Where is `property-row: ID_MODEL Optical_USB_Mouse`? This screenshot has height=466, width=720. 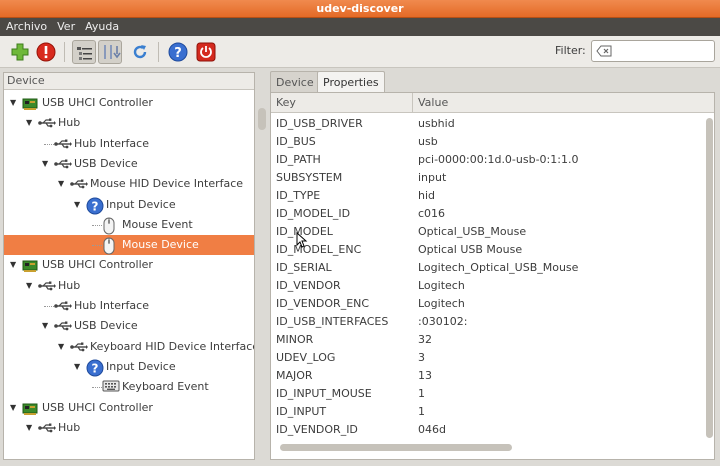 property-row: ID_MODEL Optical_USB_Mouse is located at coordinates (492, 232).